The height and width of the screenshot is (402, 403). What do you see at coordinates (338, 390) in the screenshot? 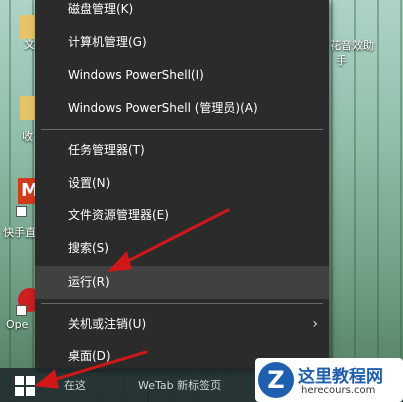
I see `watermark-subtitle: herecours.com` at bounding box center [338, 390].